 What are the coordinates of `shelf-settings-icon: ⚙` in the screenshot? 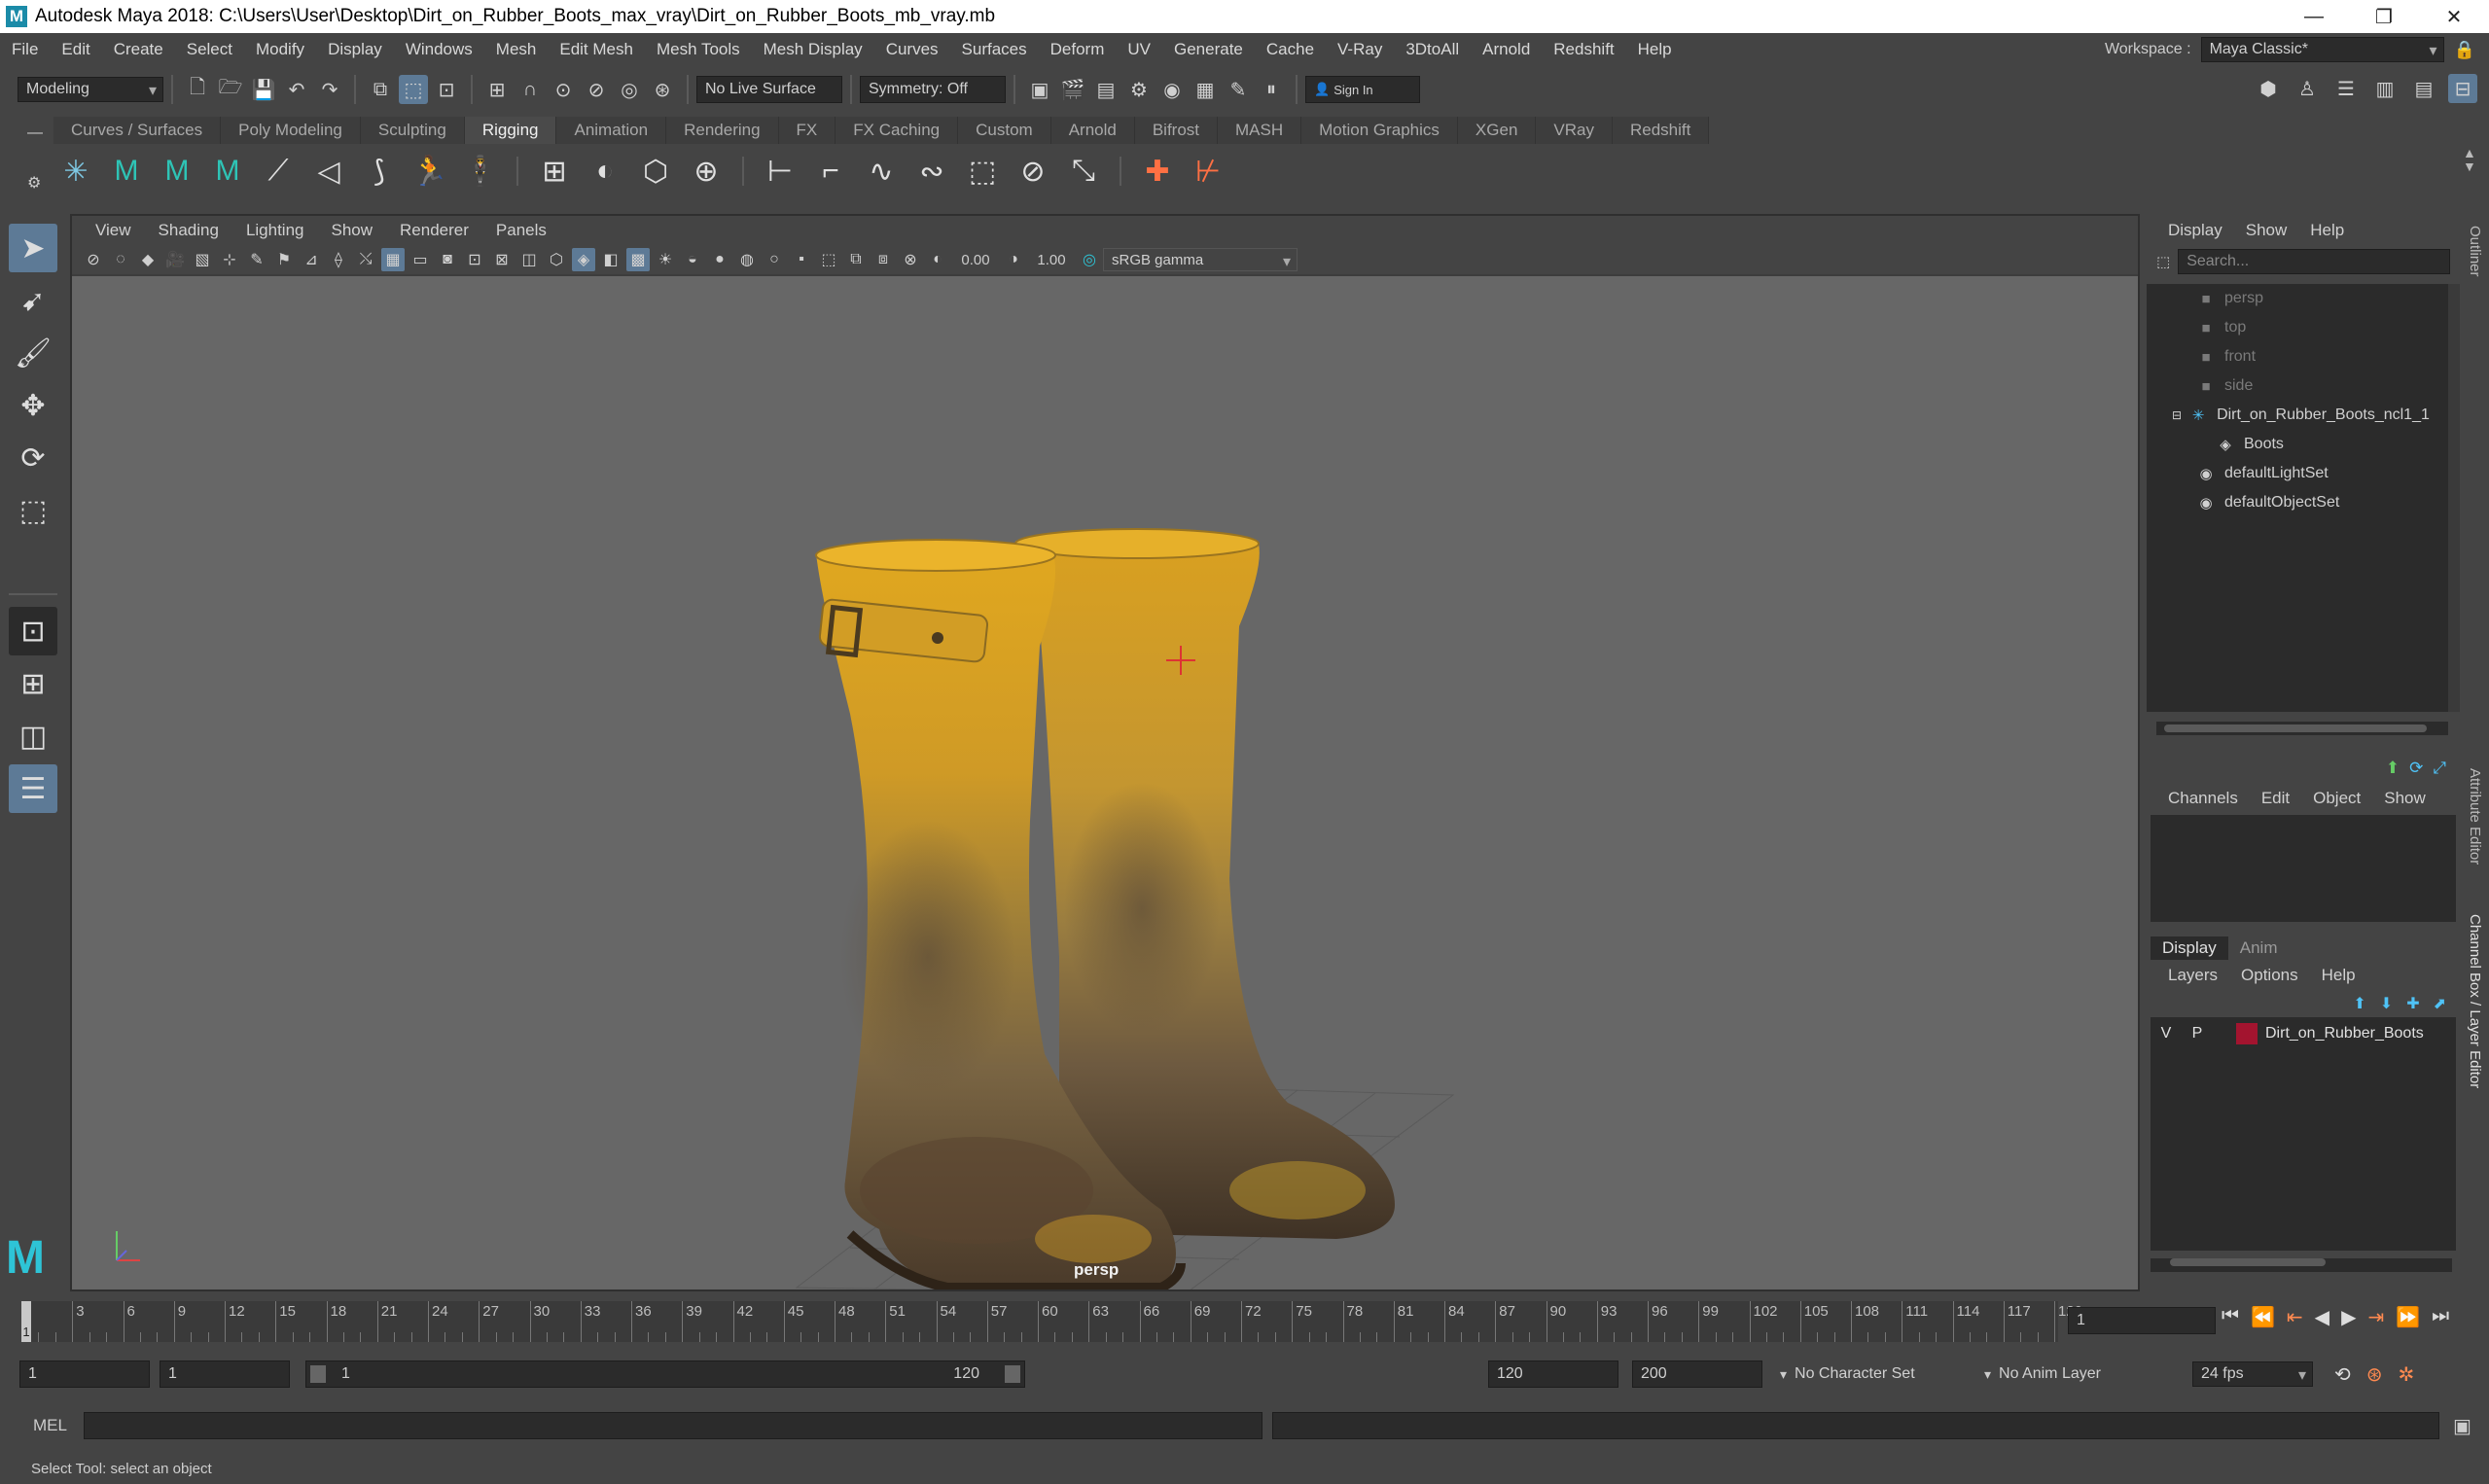 It's located at (34, 183).